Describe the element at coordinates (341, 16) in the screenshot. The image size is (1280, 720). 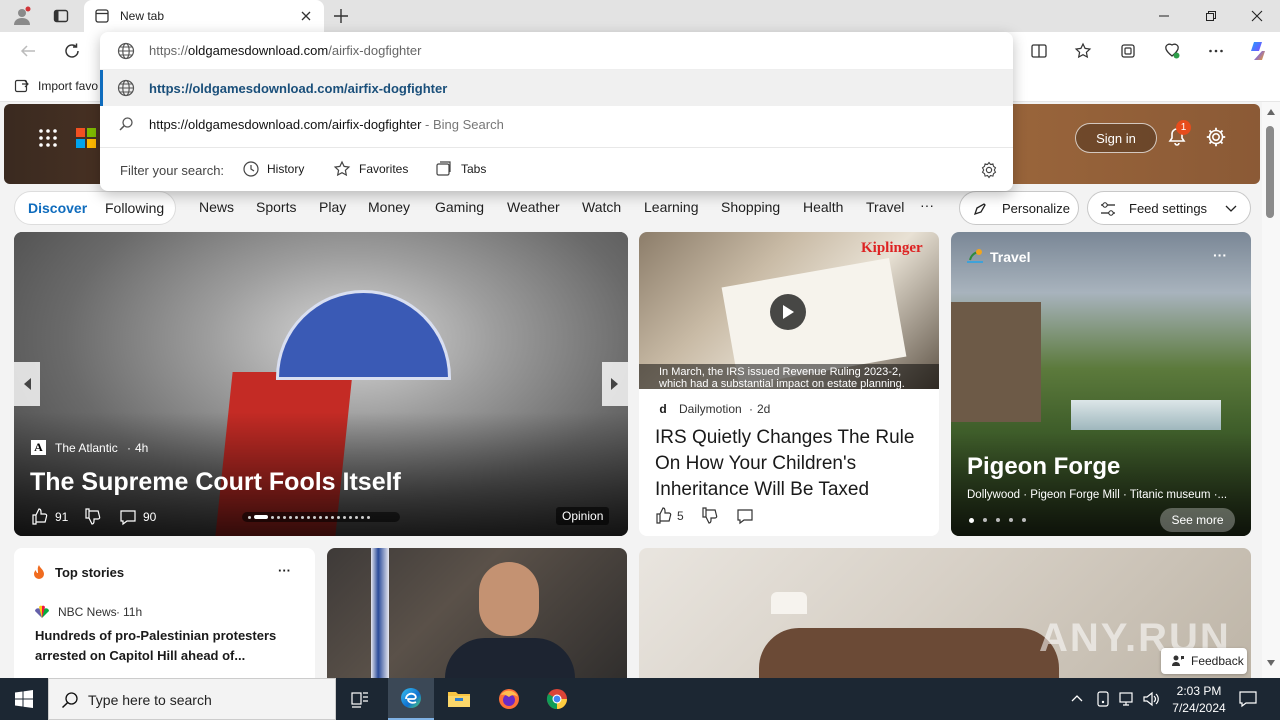
I see `new-tab-plus-icon` at that location.